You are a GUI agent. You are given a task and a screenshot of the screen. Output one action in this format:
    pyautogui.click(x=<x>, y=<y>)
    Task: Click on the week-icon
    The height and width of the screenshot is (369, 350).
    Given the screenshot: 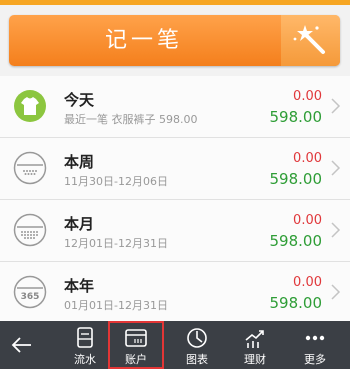 What is the action you would take?
    pyautogui.click(x=30, y=168)
    